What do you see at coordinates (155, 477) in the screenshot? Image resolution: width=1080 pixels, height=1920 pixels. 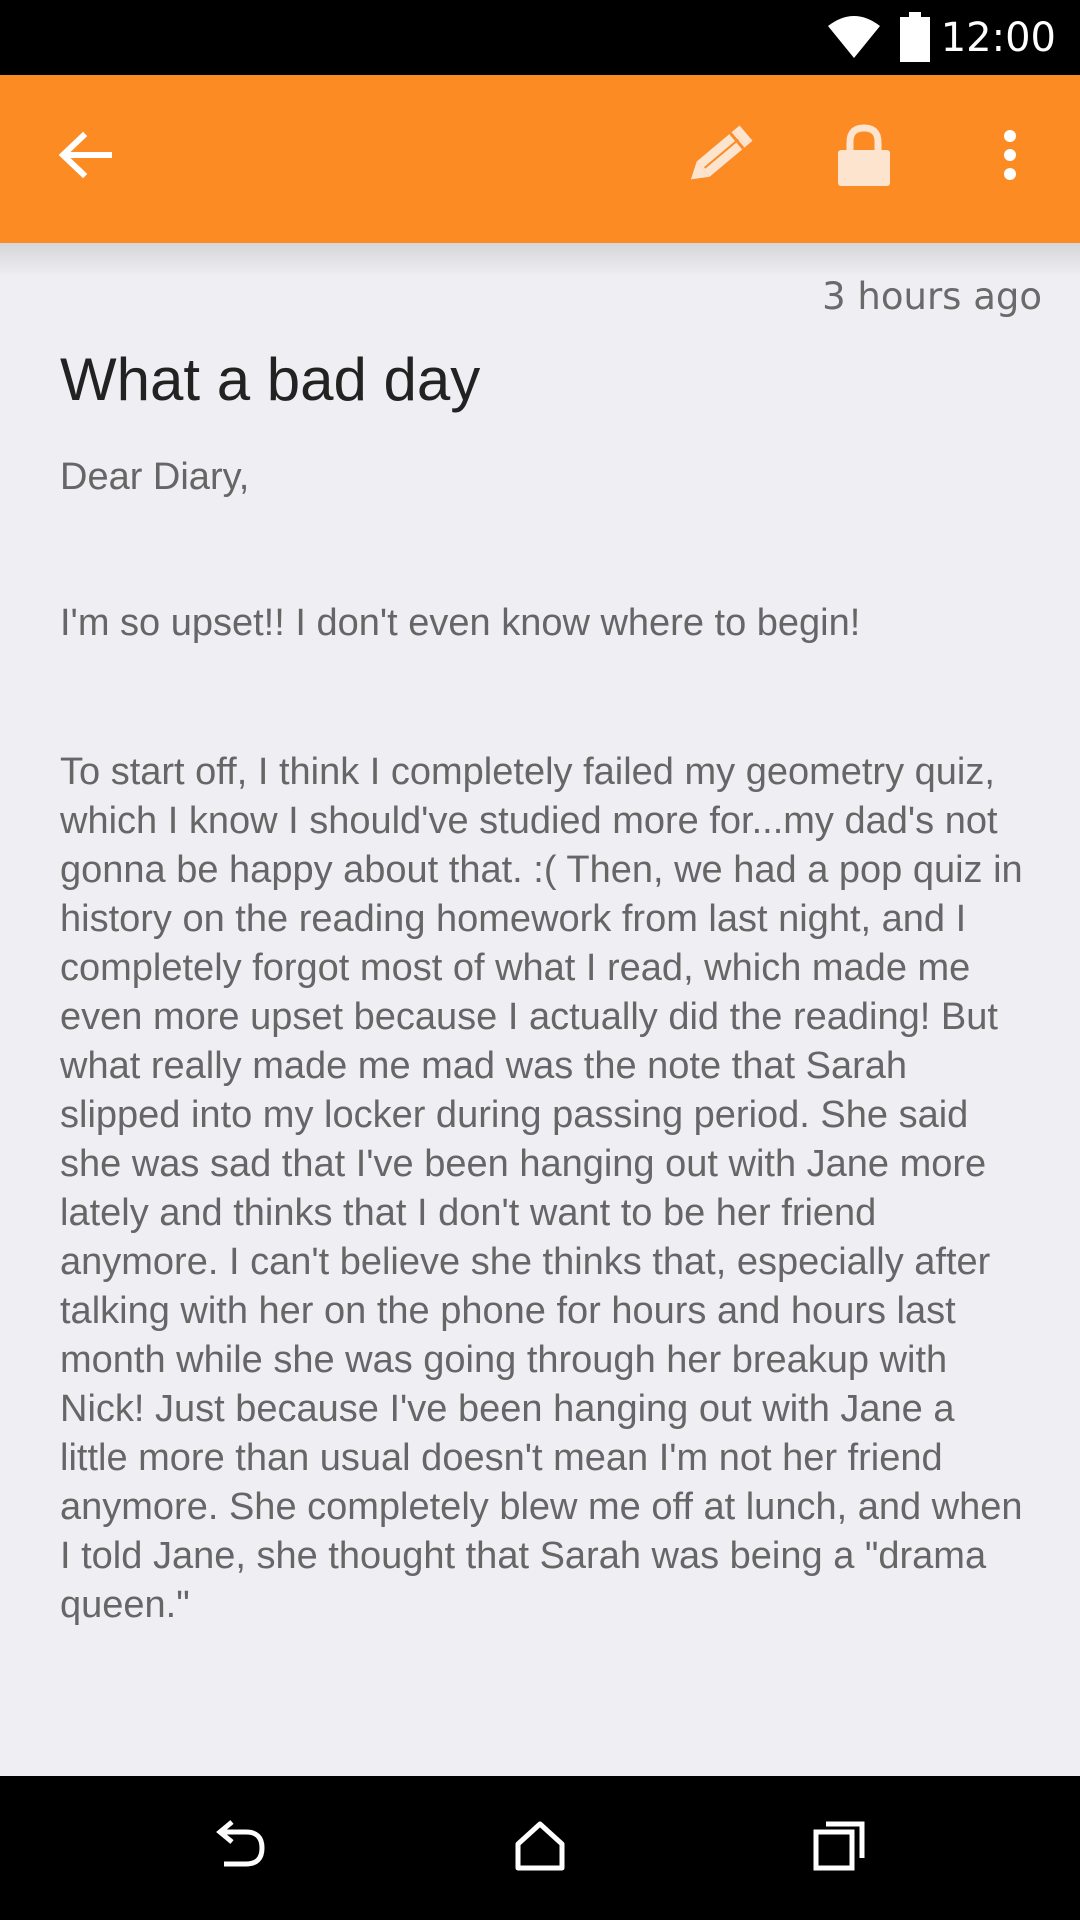 I see `entry-greeting: Dear Diary,` at bounding box center [155, 477].